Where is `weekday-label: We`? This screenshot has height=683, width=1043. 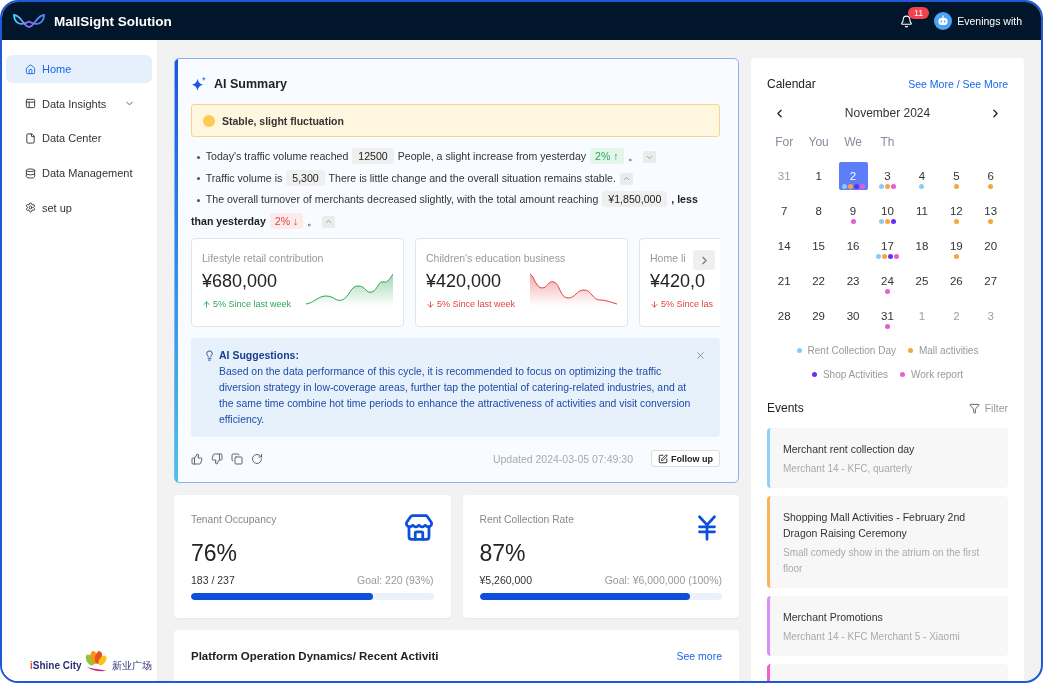
weekday-label: We is located at coordinates (853, 142).